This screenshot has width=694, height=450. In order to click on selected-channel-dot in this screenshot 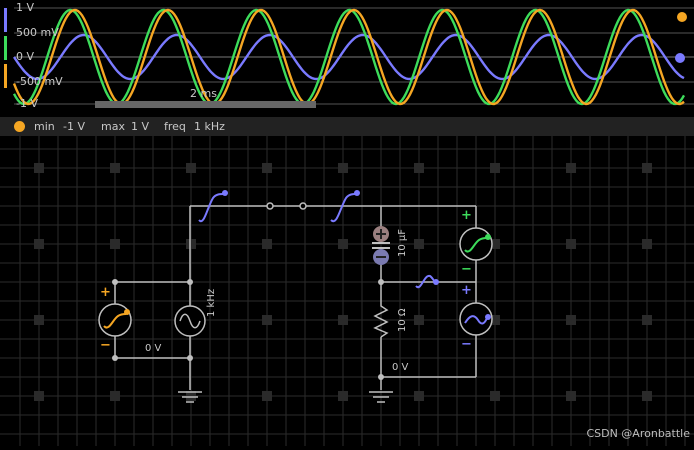, I will do `click(19, 126)`.